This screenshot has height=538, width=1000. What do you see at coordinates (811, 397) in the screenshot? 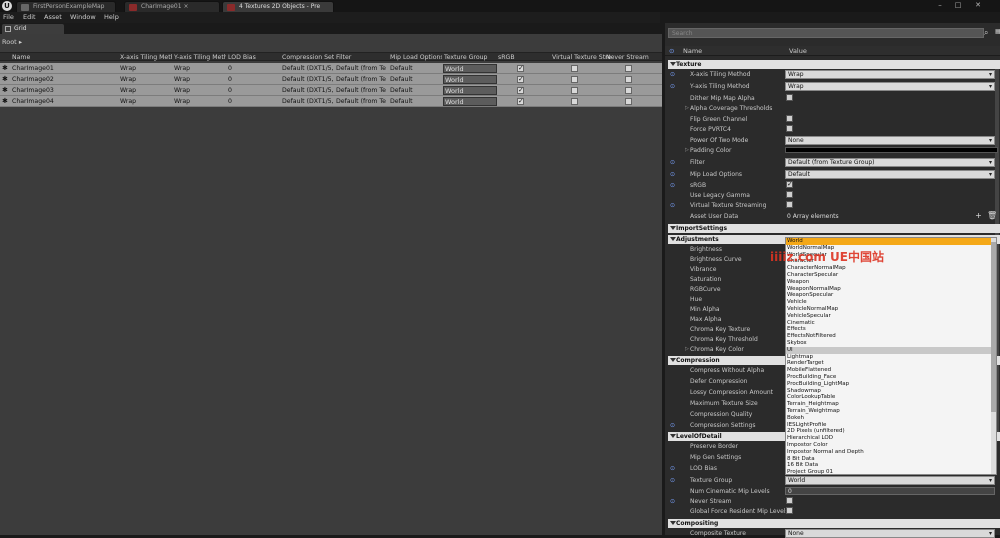
I see `dropdown-option: ColorLookupTable` at bounding box center [811, 397].